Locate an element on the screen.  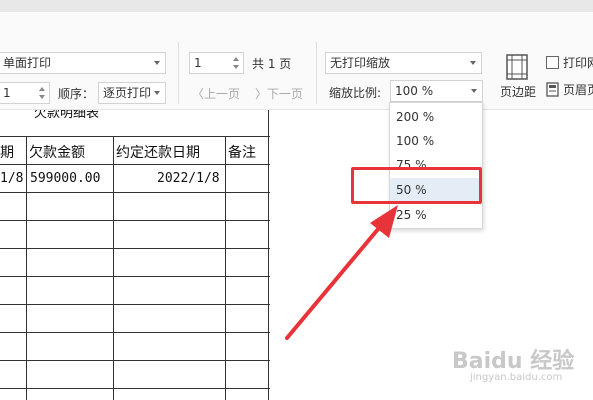
prev-page-button: 〈上一页 is located at coordinates (216, 93).